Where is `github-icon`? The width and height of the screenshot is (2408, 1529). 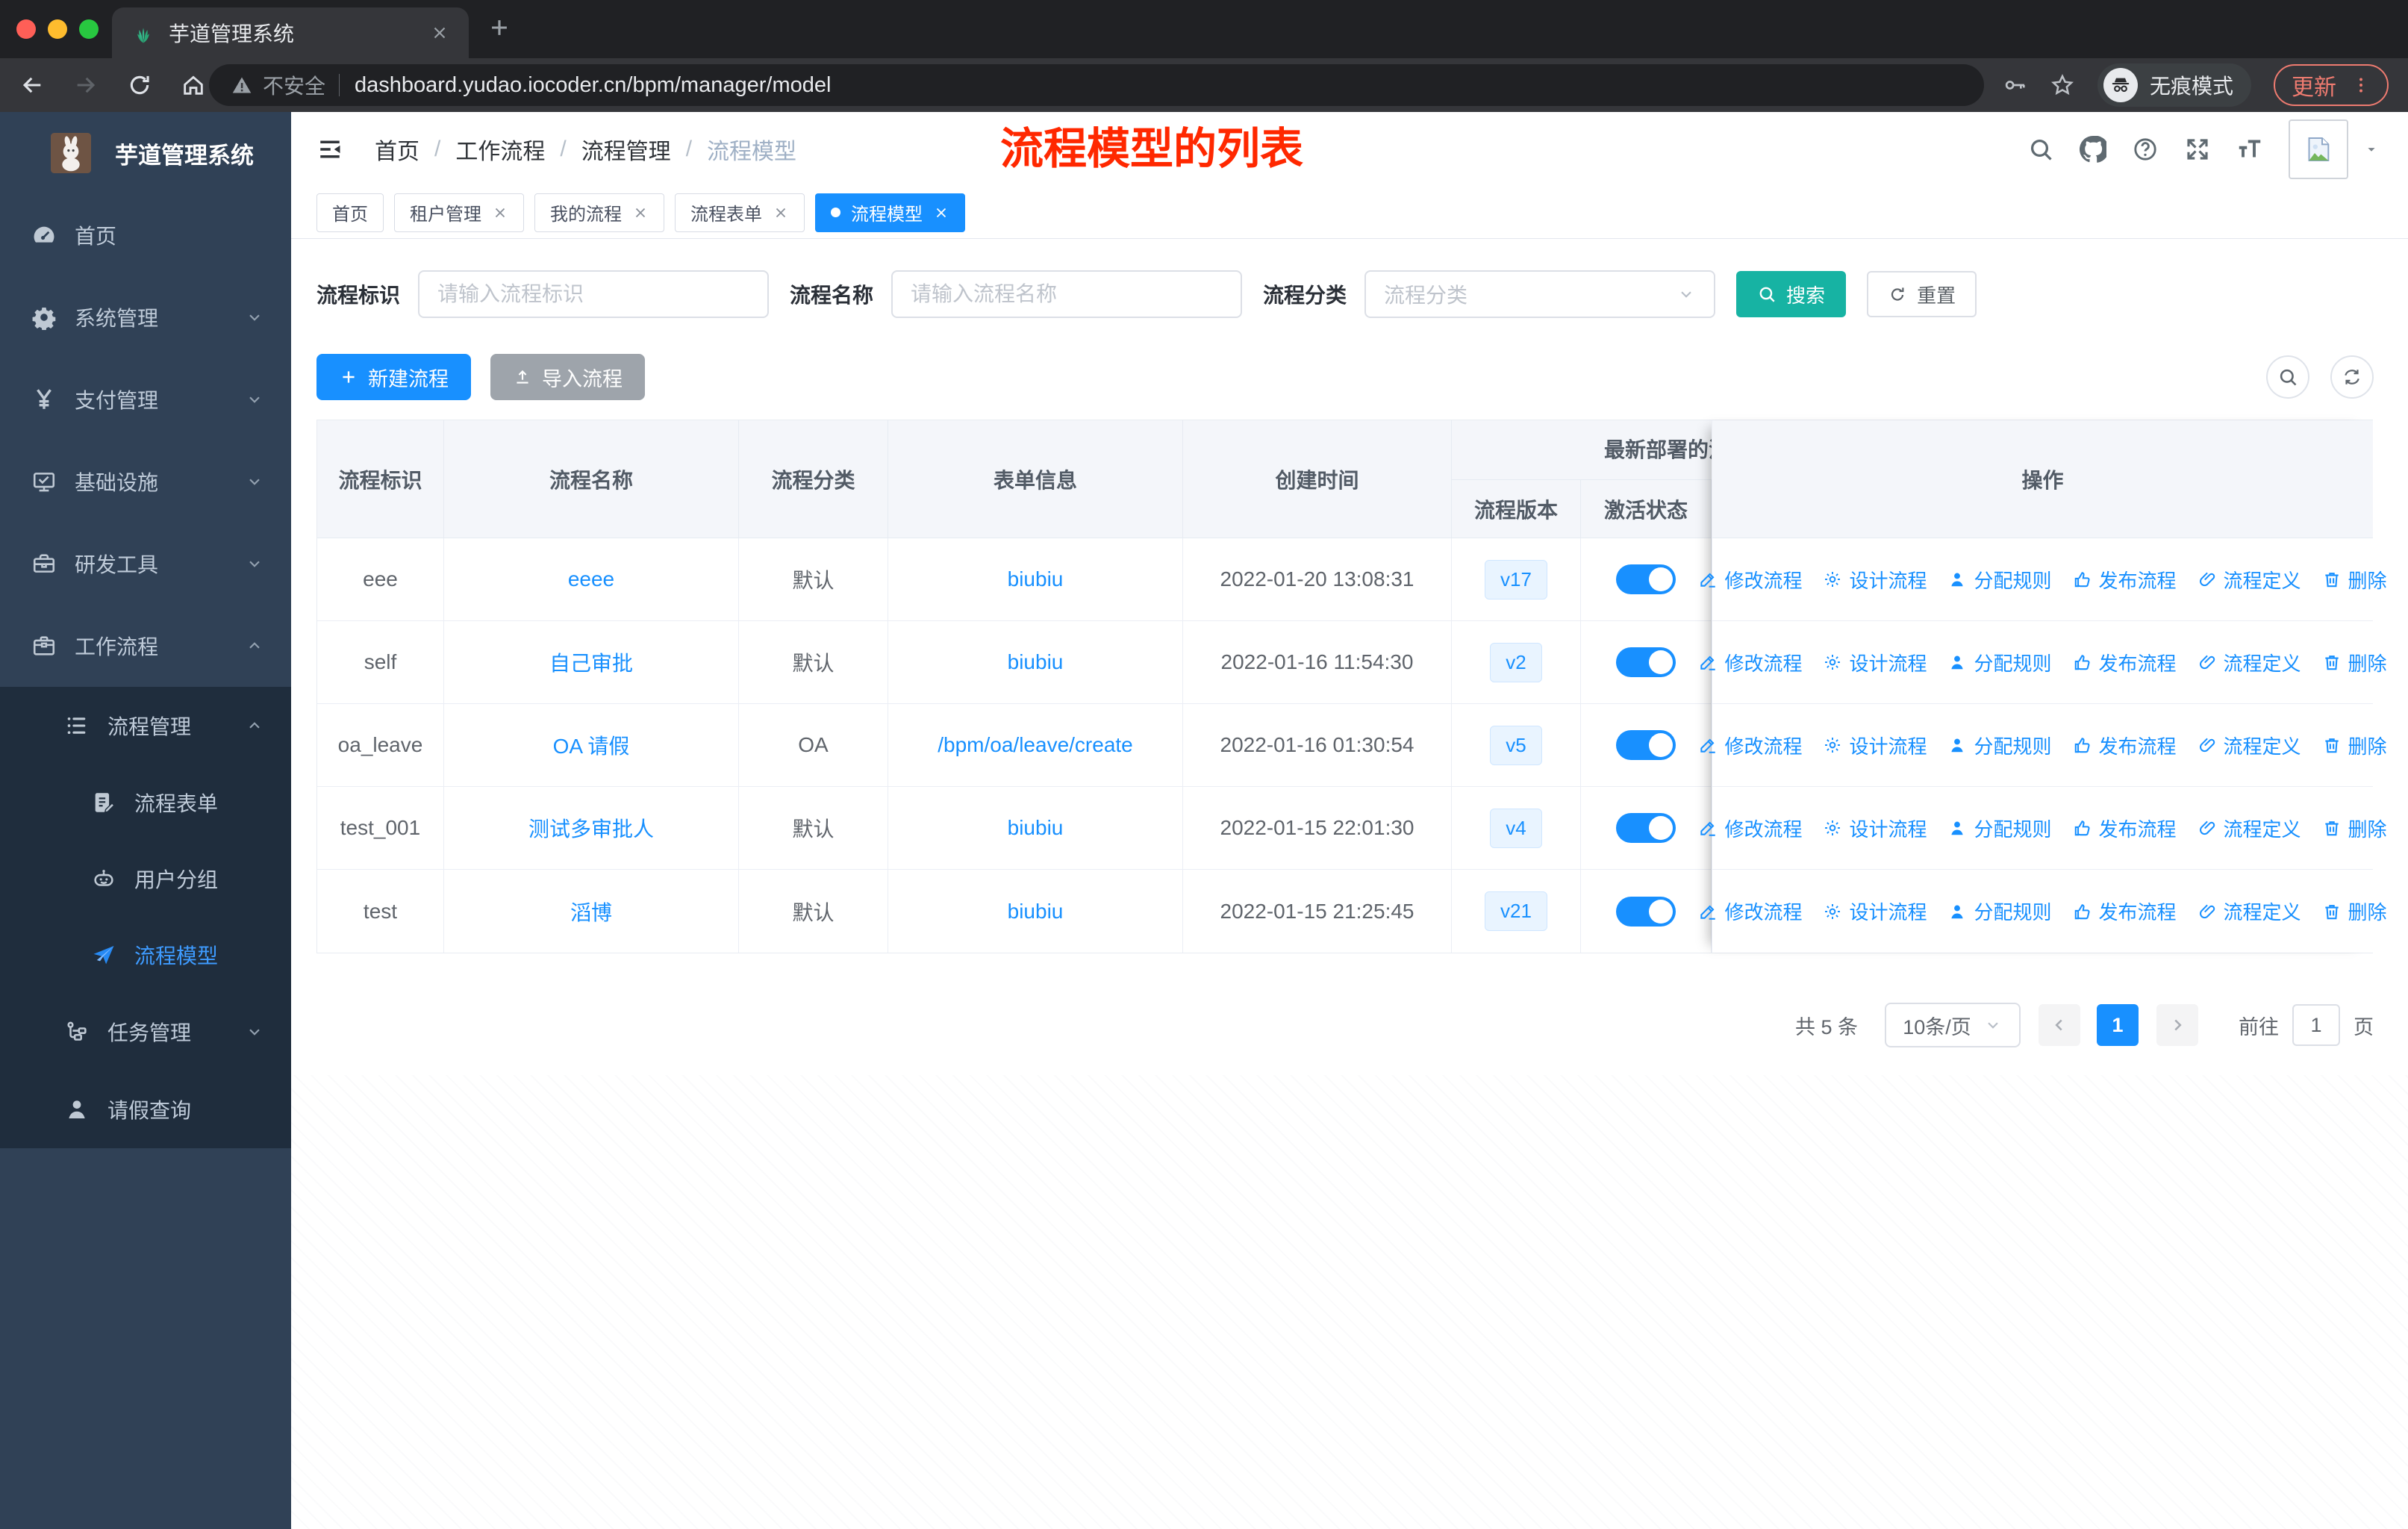
github-icon is located at coordinates (2093, 149).